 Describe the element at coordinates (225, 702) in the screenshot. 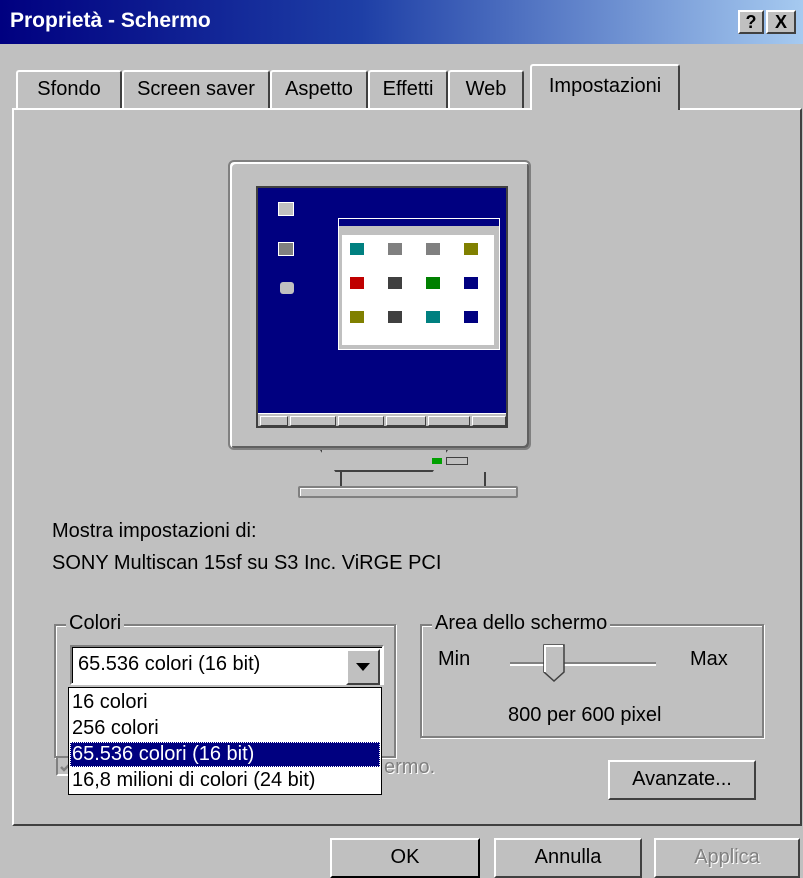

I see `colors-option-16: 16 colori` at that location.